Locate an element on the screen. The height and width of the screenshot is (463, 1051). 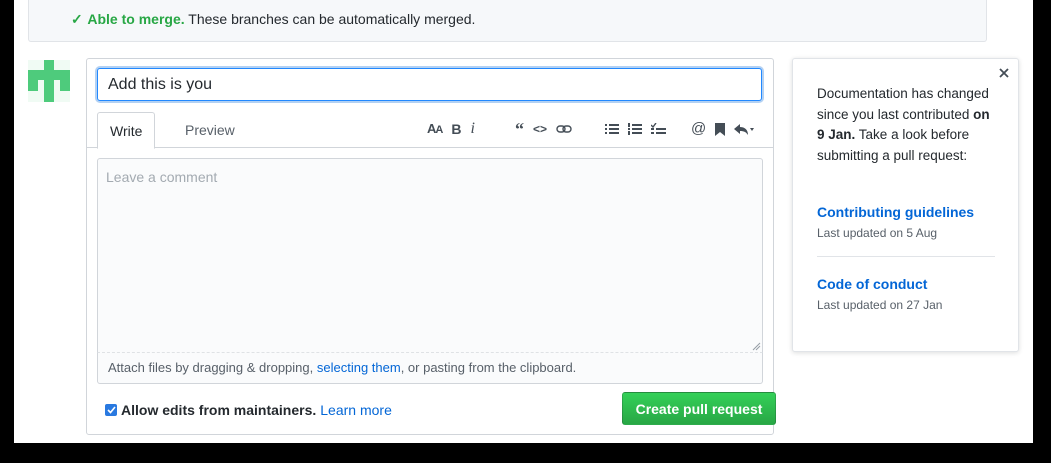
reply-icon is located at coordinates (744, 129).